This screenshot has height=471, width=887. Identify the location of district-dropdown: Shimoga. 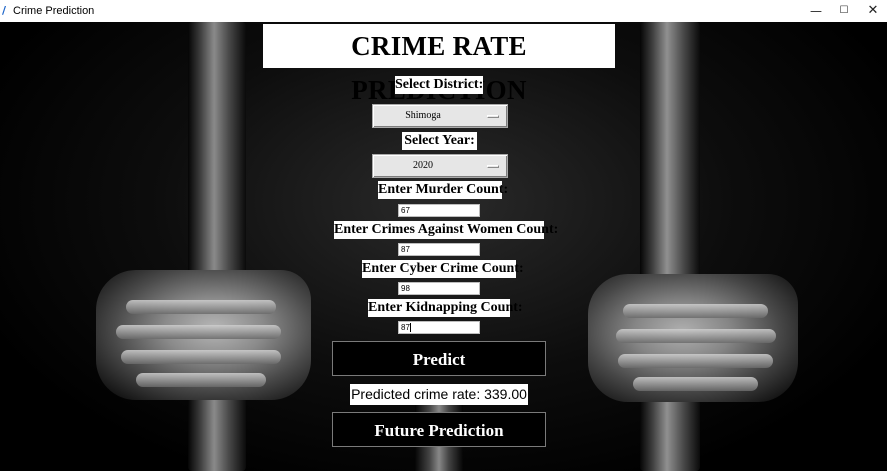
(440, 116).